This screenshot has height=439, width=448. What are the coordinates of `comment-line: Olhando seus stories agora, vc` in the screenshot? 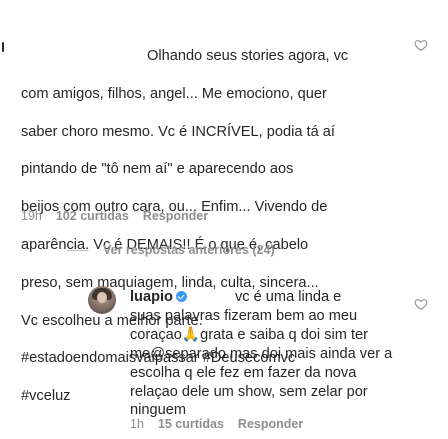 It's located at (248, 55).